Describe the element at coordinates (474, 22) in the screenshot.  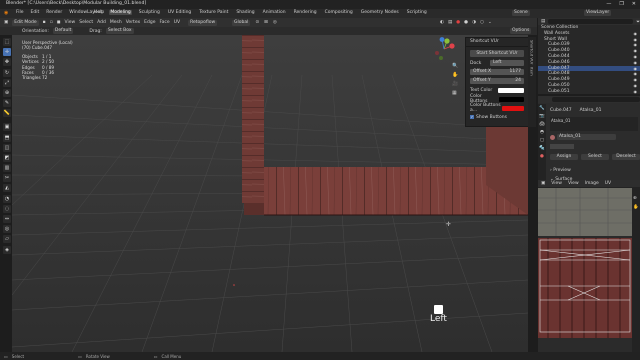
I see `shading-material-icon: ◑` at that location.